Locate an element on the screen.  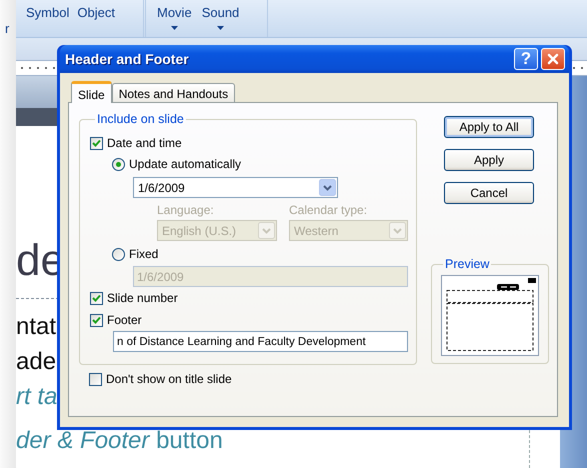
close-button is located at coordinates (553, 59).